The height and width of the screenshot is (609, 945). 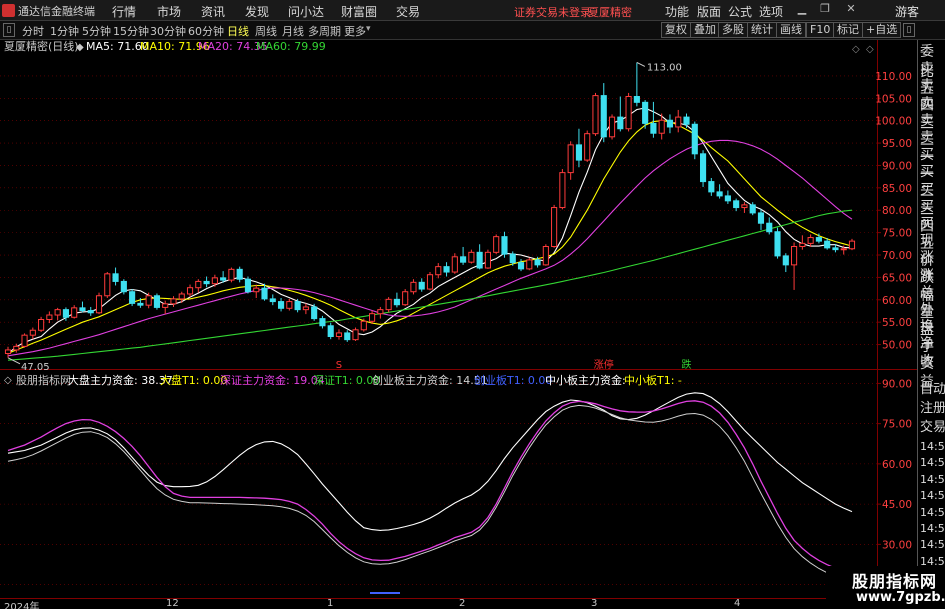 What do you see at coordinates (897, 545) in the screenshot?
I see `y-tick-label: 30.00` at bounding box center [897, 545].